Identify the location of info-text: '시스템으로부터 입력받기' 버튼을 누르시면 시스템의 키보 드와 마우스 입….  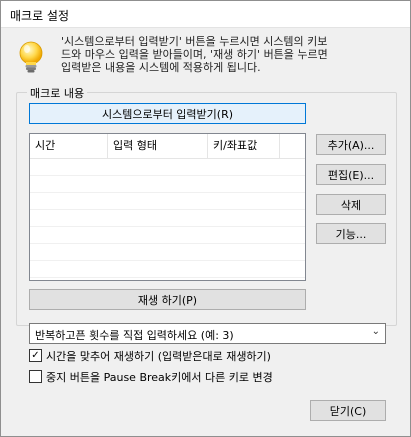
(231, 54).